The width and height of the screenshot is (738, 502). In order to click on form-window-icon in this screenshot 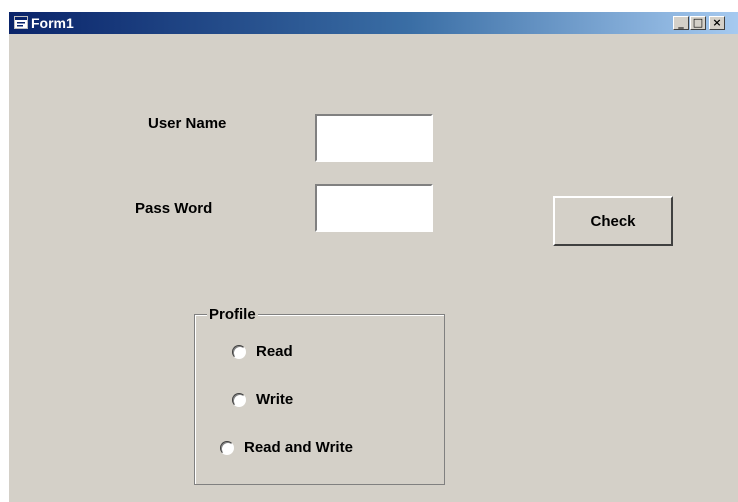, I will do `click(21, 22)`.